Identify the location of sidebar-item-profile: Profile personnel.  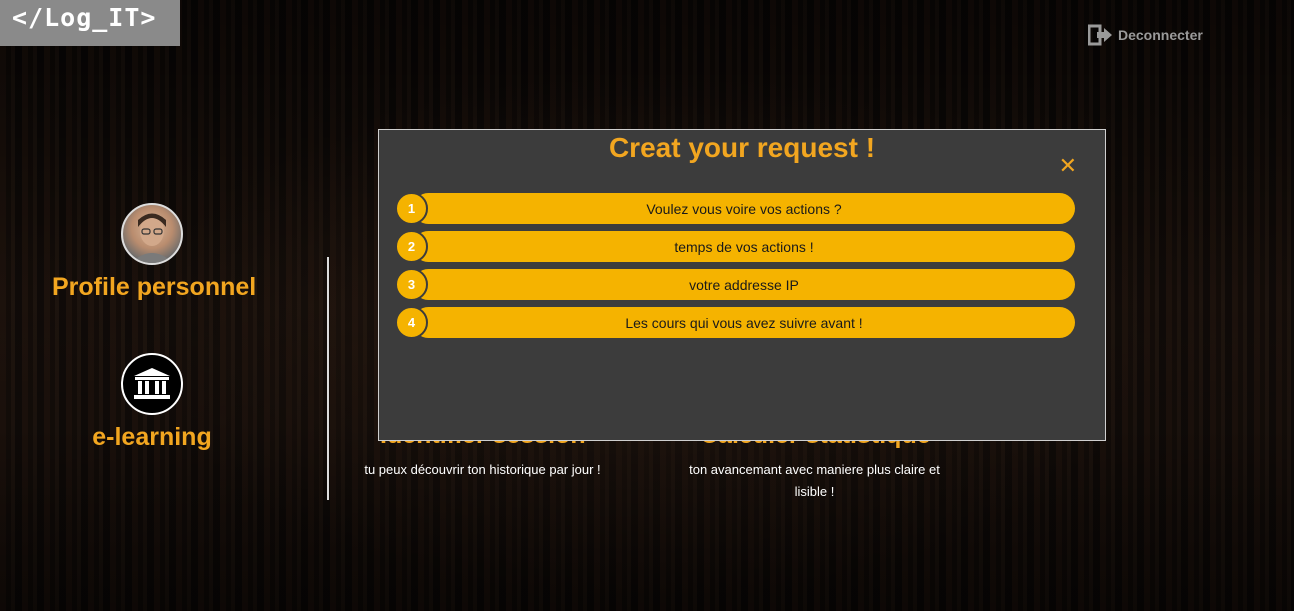
(154, 252).